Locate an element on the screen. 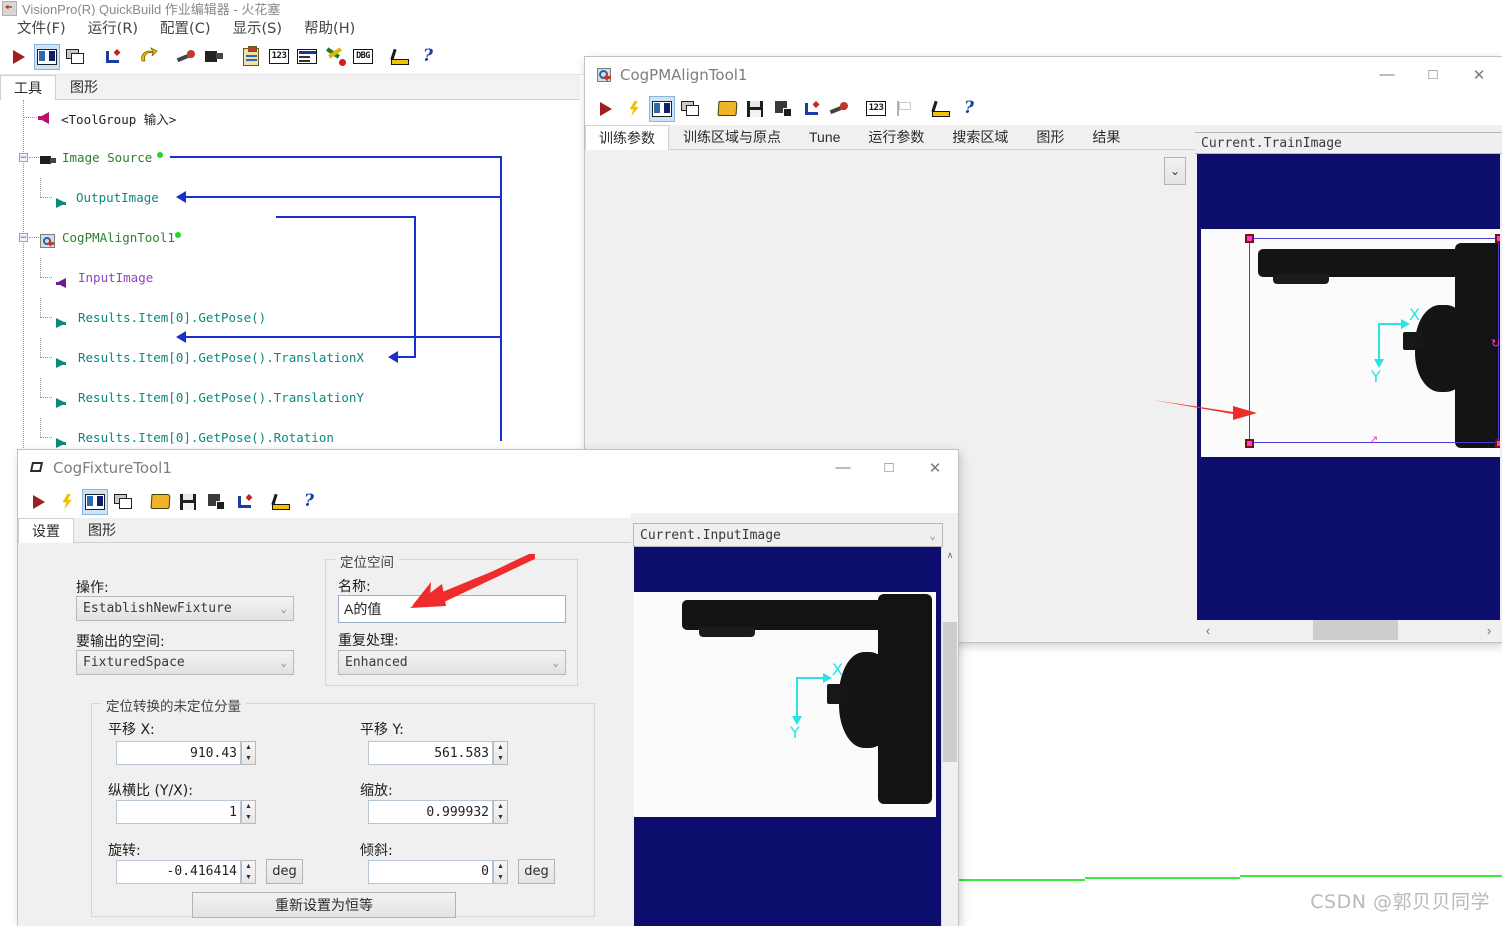 The width and height of the screenshot is (1502, 926). translation-x-input: 910.43 is located at coordinates (178, 753).